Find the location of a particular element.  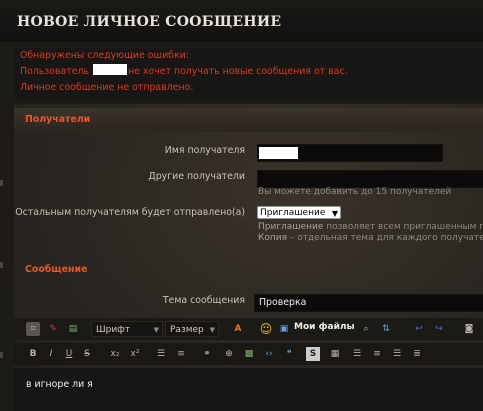

bold-icon: B is located at coordinates (33, 354).